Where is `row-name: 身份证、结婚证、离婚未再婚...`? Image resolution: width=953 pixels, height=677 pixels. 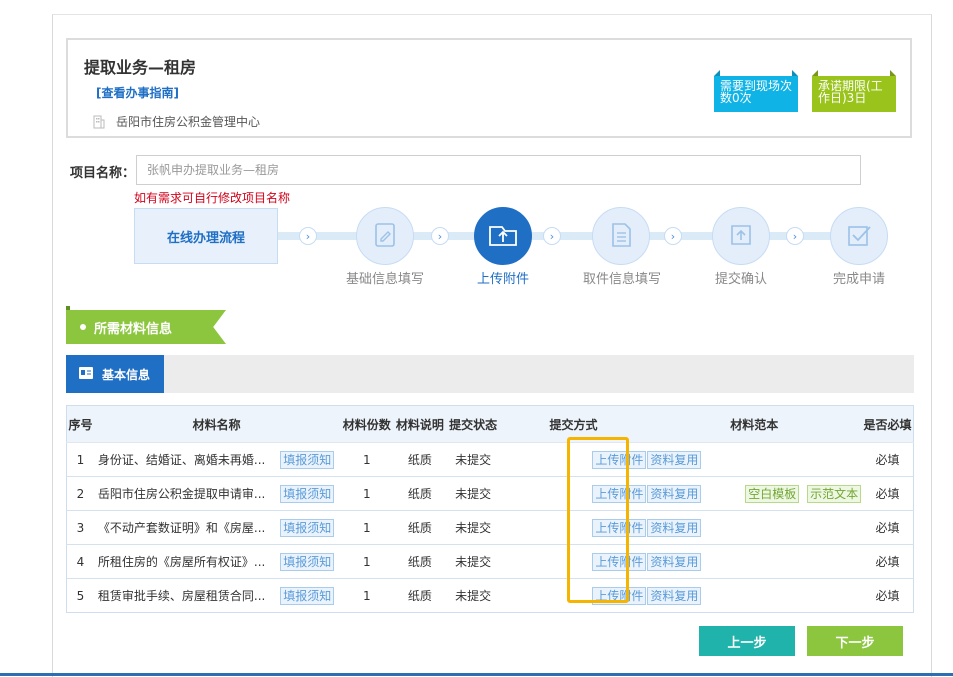 row-name: 身份证、结婚证、离婚未再婚... is located at coordinates (184, 459).